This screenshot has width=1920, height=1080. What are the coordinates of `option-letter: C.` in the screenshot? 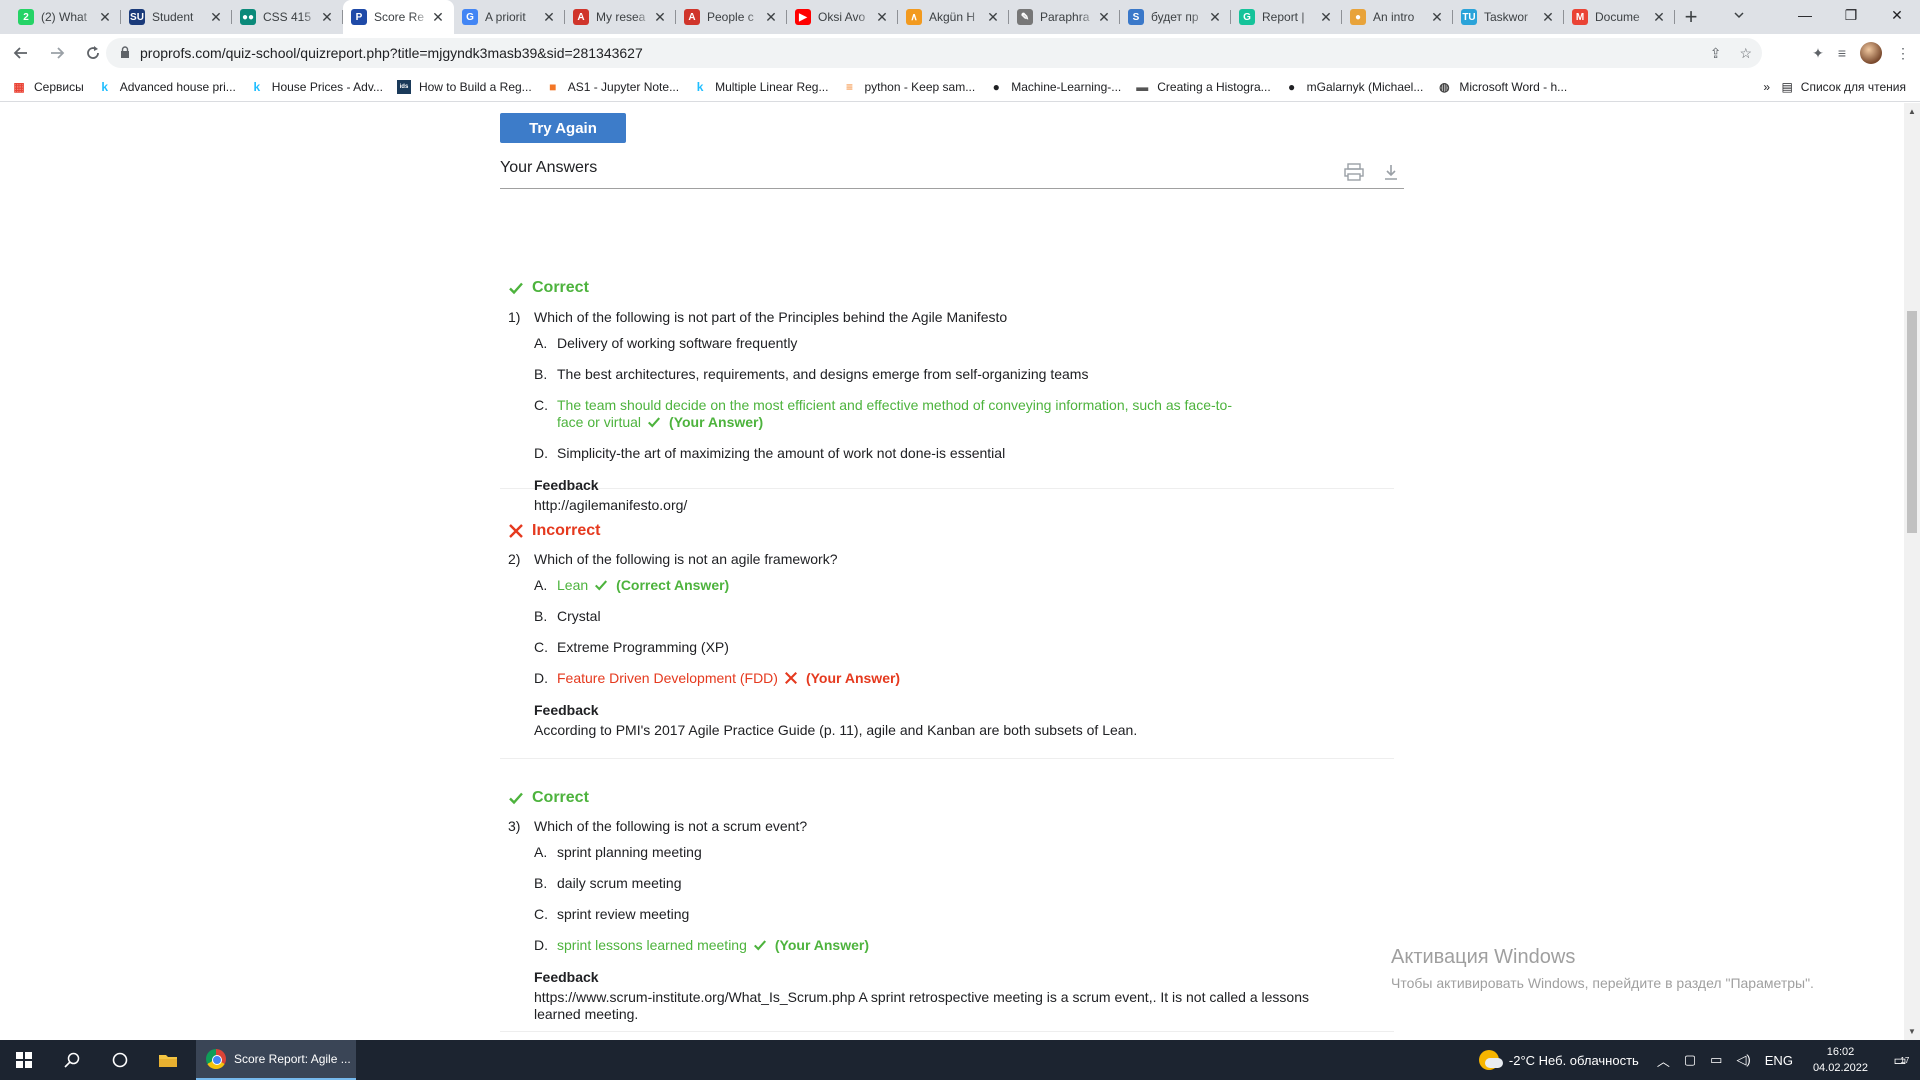 It's located at (541, 405).